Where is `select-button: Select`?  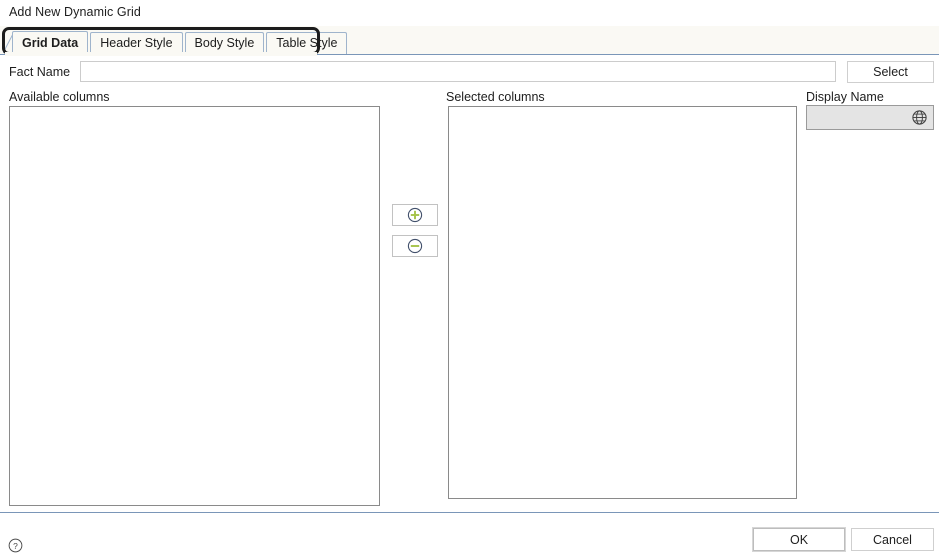 select-button: Select is located at coordinates (890, 72).